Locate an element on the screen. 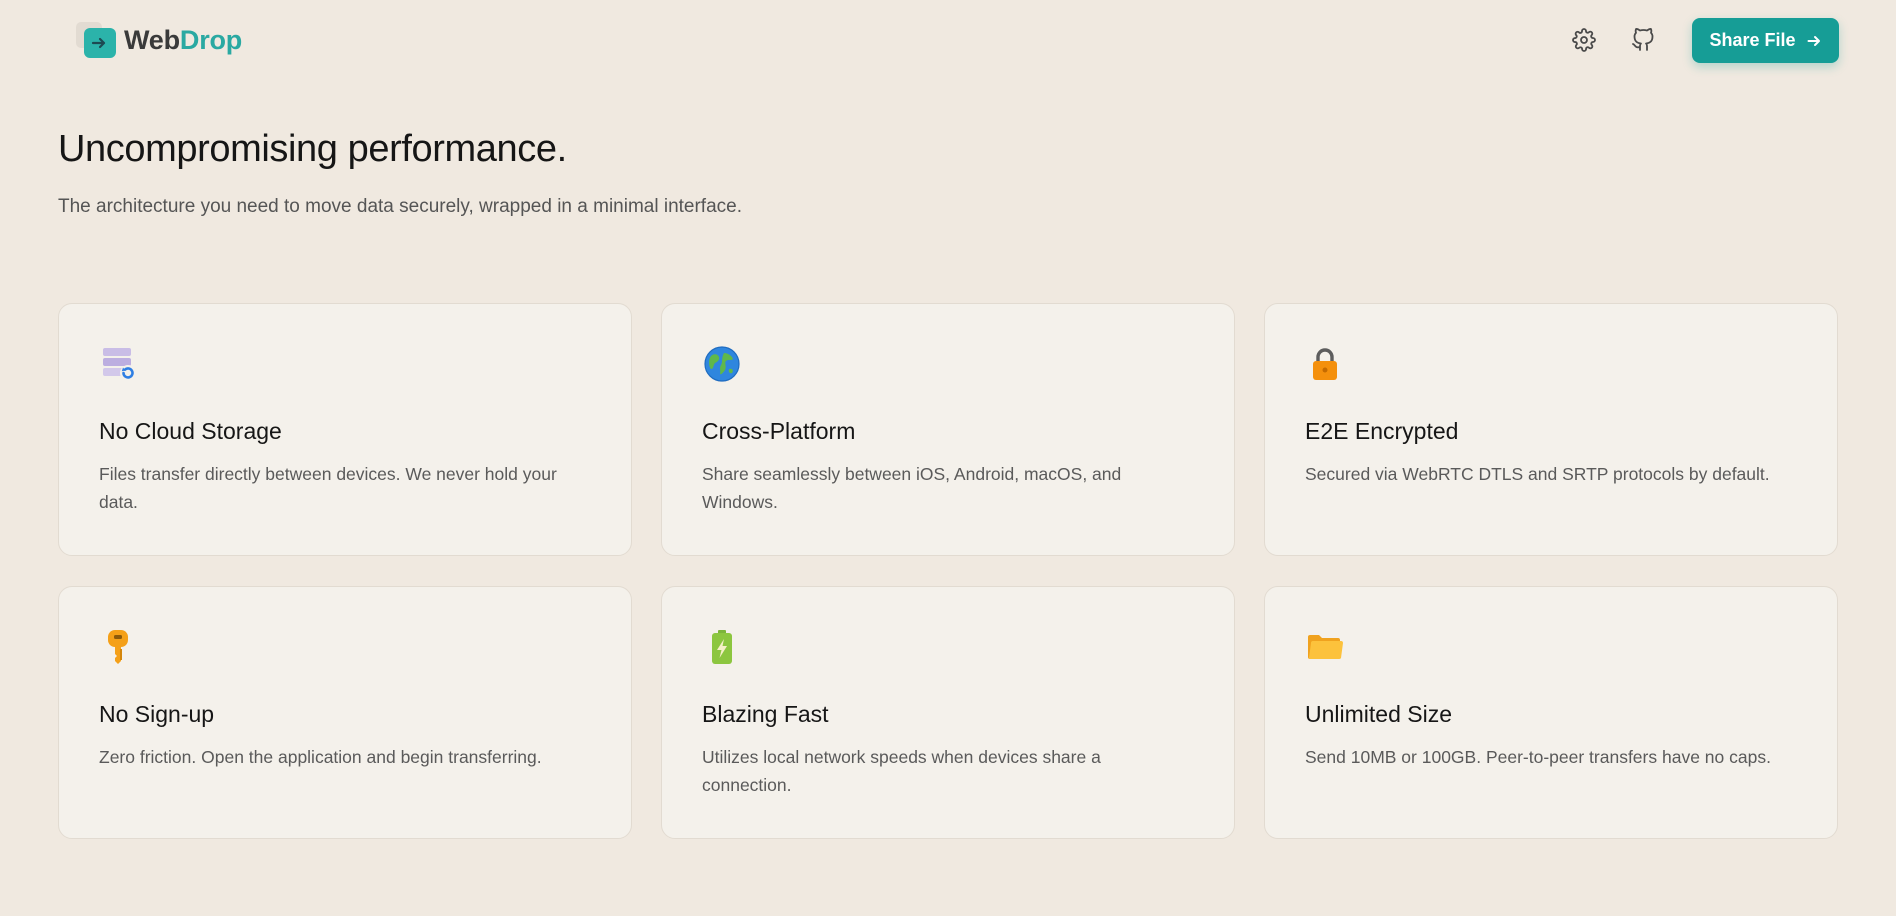 The width and height of the screenshot is (1896, 916). database-sync-icon is located at coordinates (119, 364).